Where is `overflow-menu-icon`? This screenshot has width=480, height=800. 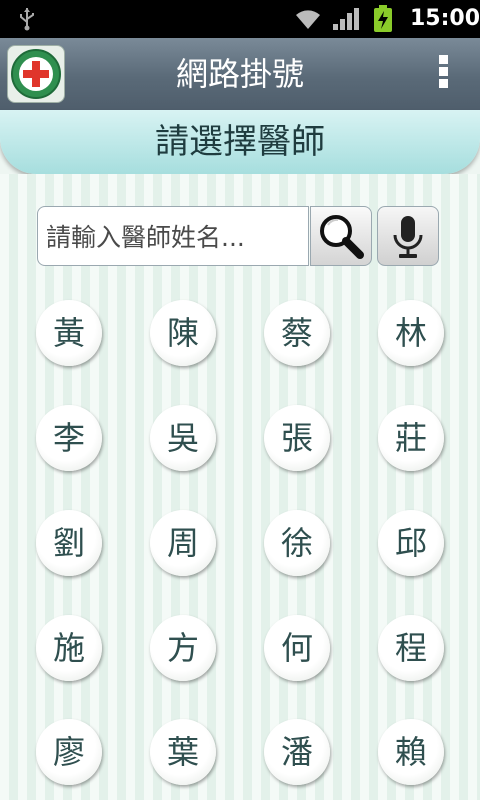 overflow-menu-icon is located at coordinates (443, 74).